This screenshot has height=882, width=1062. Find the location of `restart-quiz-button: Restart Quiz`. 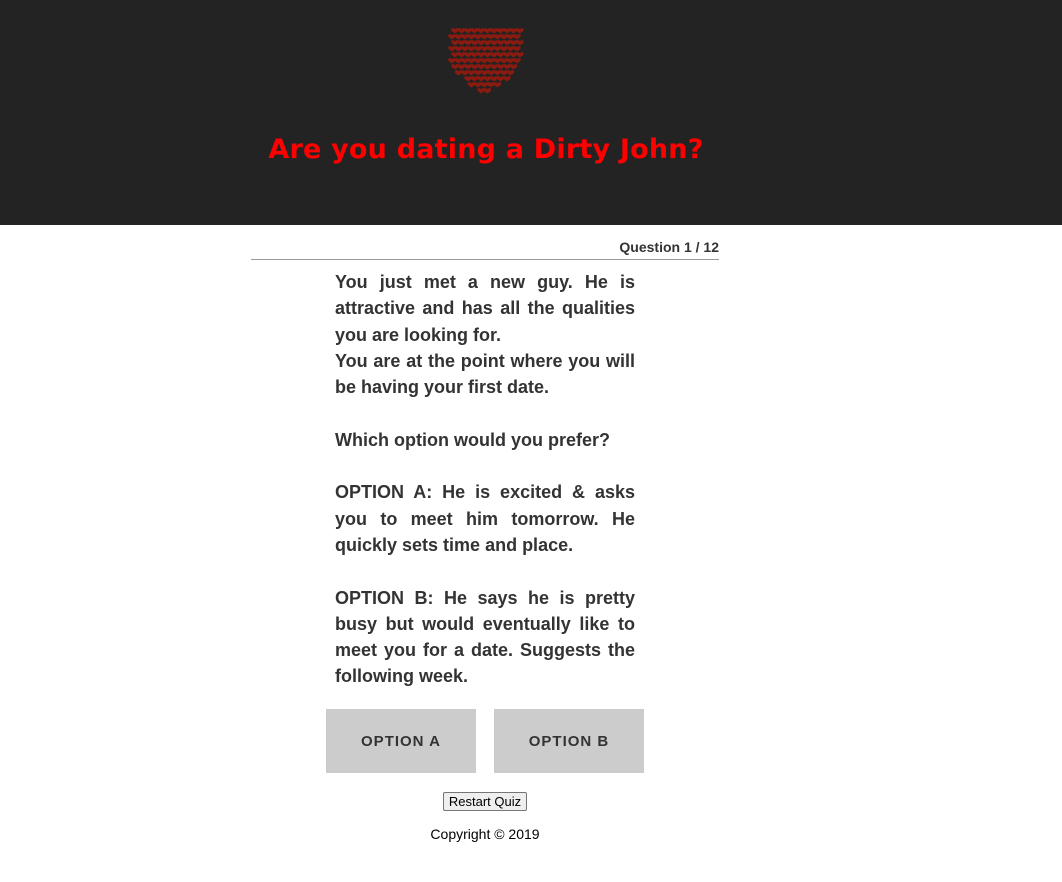

restart-quiz-button: Restart Quiz is located at coordinates (485, 801).